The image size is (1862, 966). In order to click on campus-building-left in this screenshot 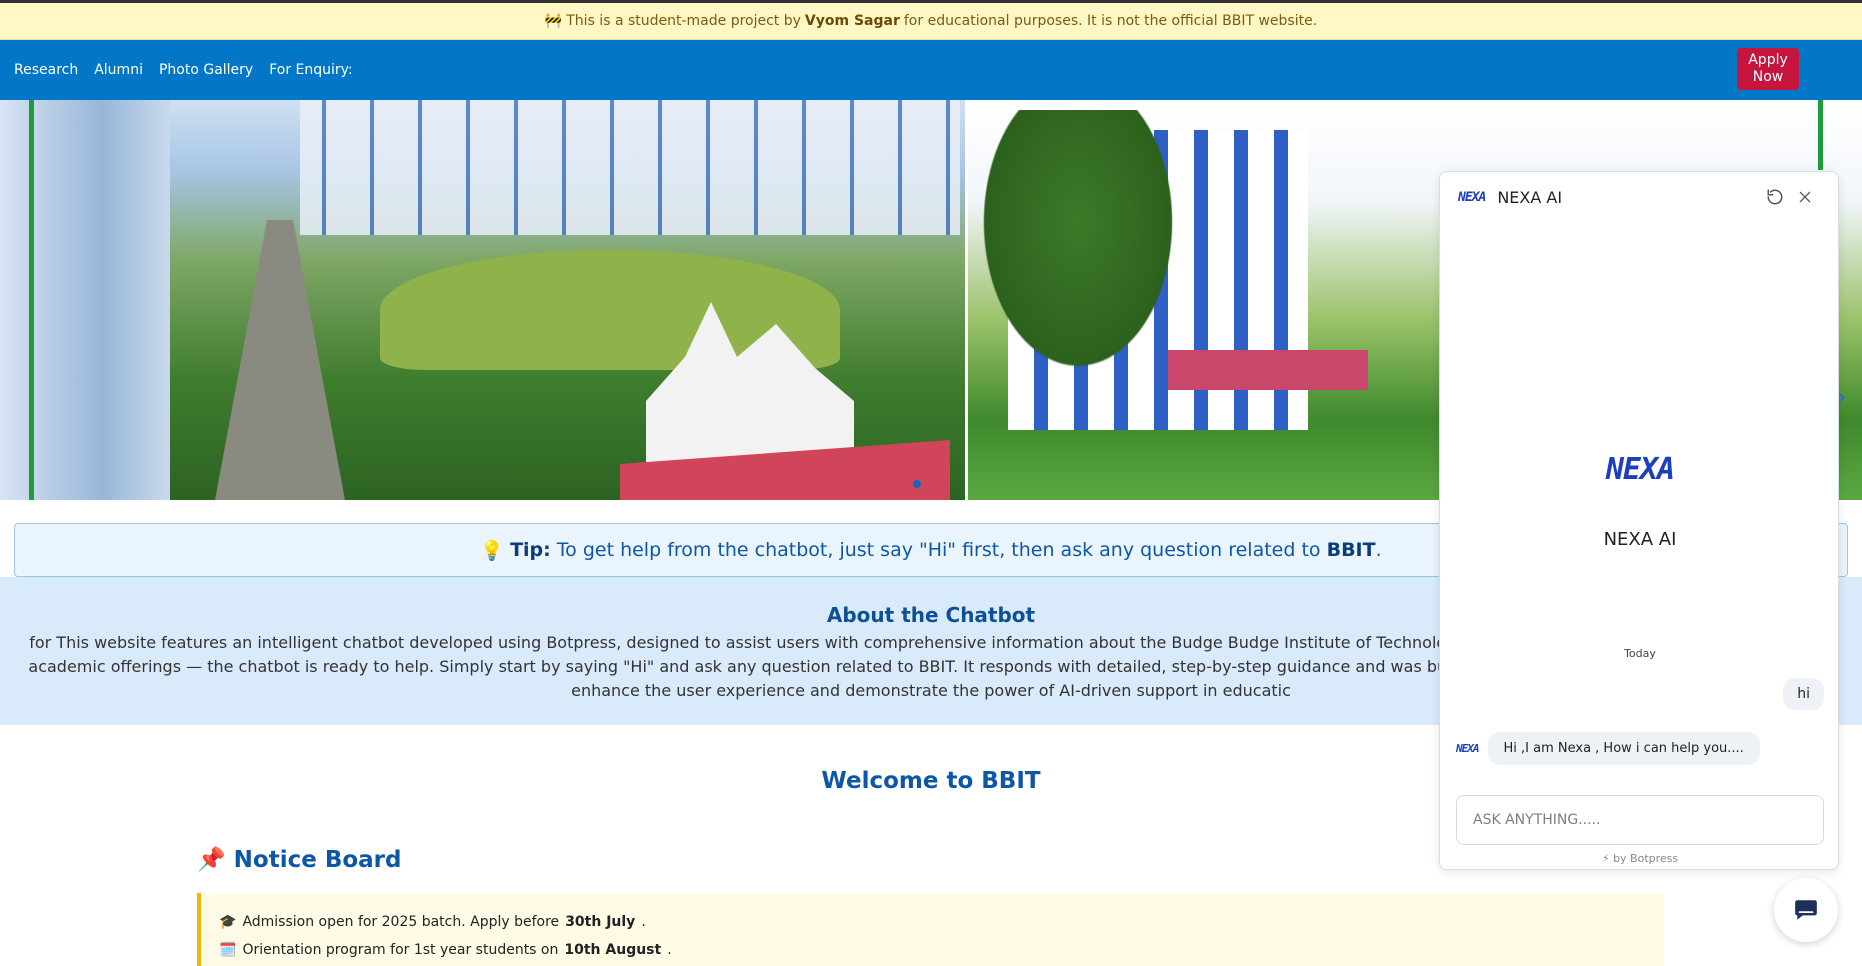, I will do `click(85, 300)`.